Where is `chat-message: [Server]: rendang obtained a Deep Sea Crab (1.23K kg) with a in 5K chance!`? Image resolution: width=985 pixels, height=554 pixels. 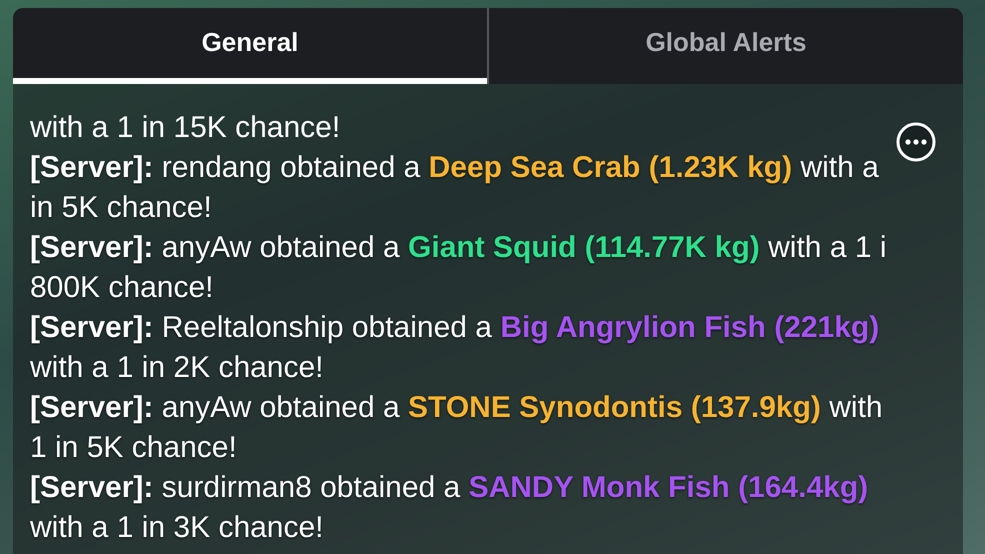
chat-message: [Server]: rendang obtained a Deep Sea Crab (1.23K kg) with a in 5K chance! is located at coordinates (455, 188).